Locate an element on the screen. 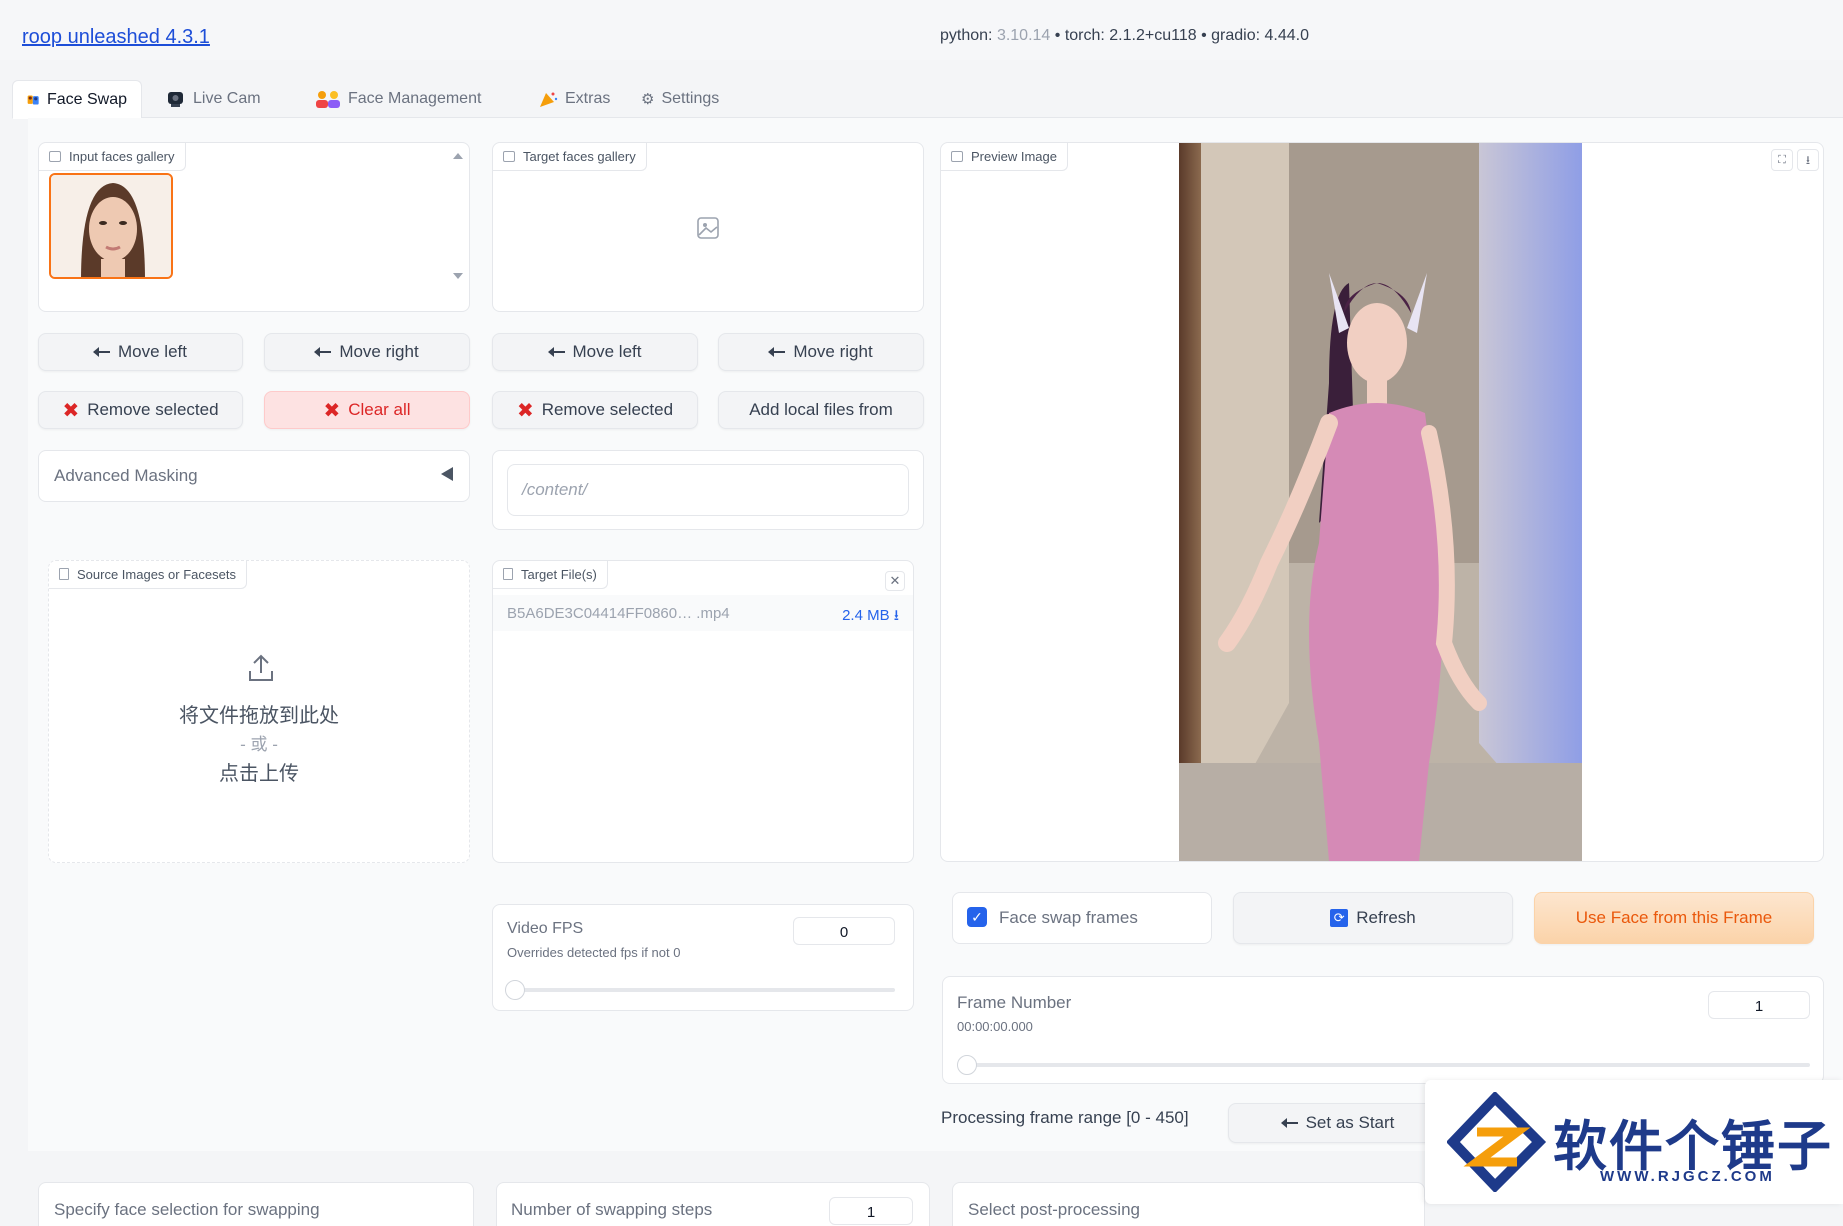  tab-settings: ⚙ Settings is located at coordinates (680, 99).